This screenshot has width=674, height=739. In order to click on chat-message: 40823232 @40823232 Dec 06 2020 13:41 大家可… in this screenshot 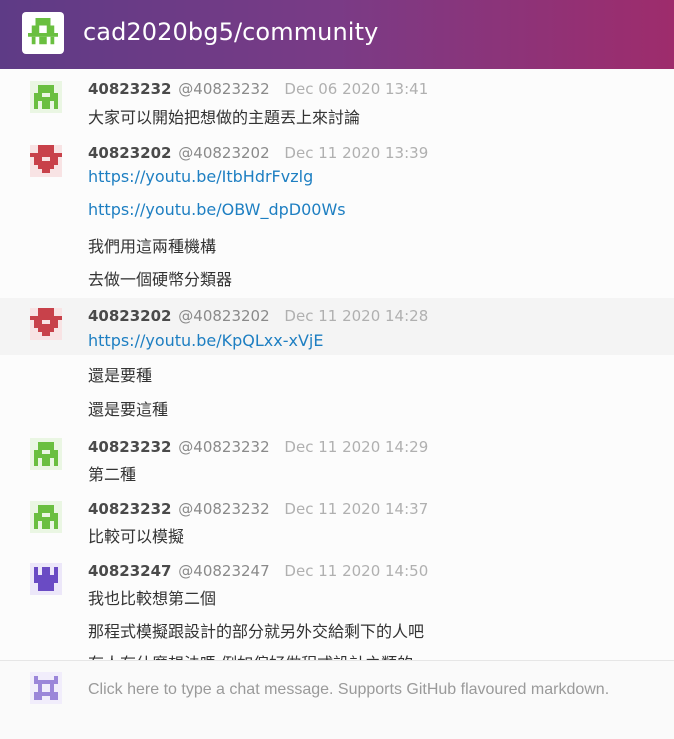, I will do `click(337, 102)`.